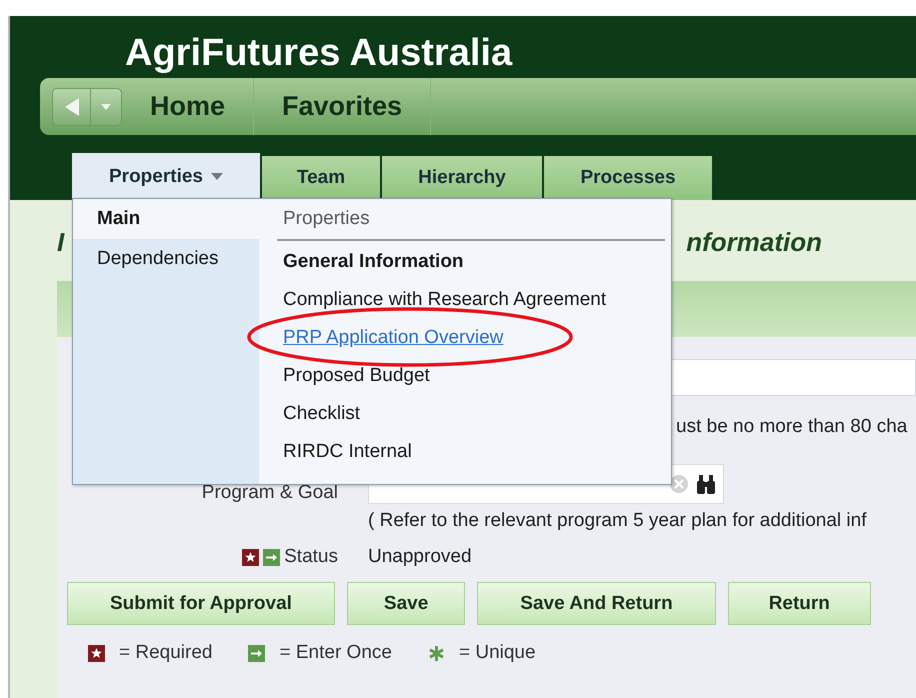 This screenshot has width=916, height=698. Describe the element at coordinates (792, 427) in the screenshot. I see `field-hint: ust be no more than 80 cha` at that location.